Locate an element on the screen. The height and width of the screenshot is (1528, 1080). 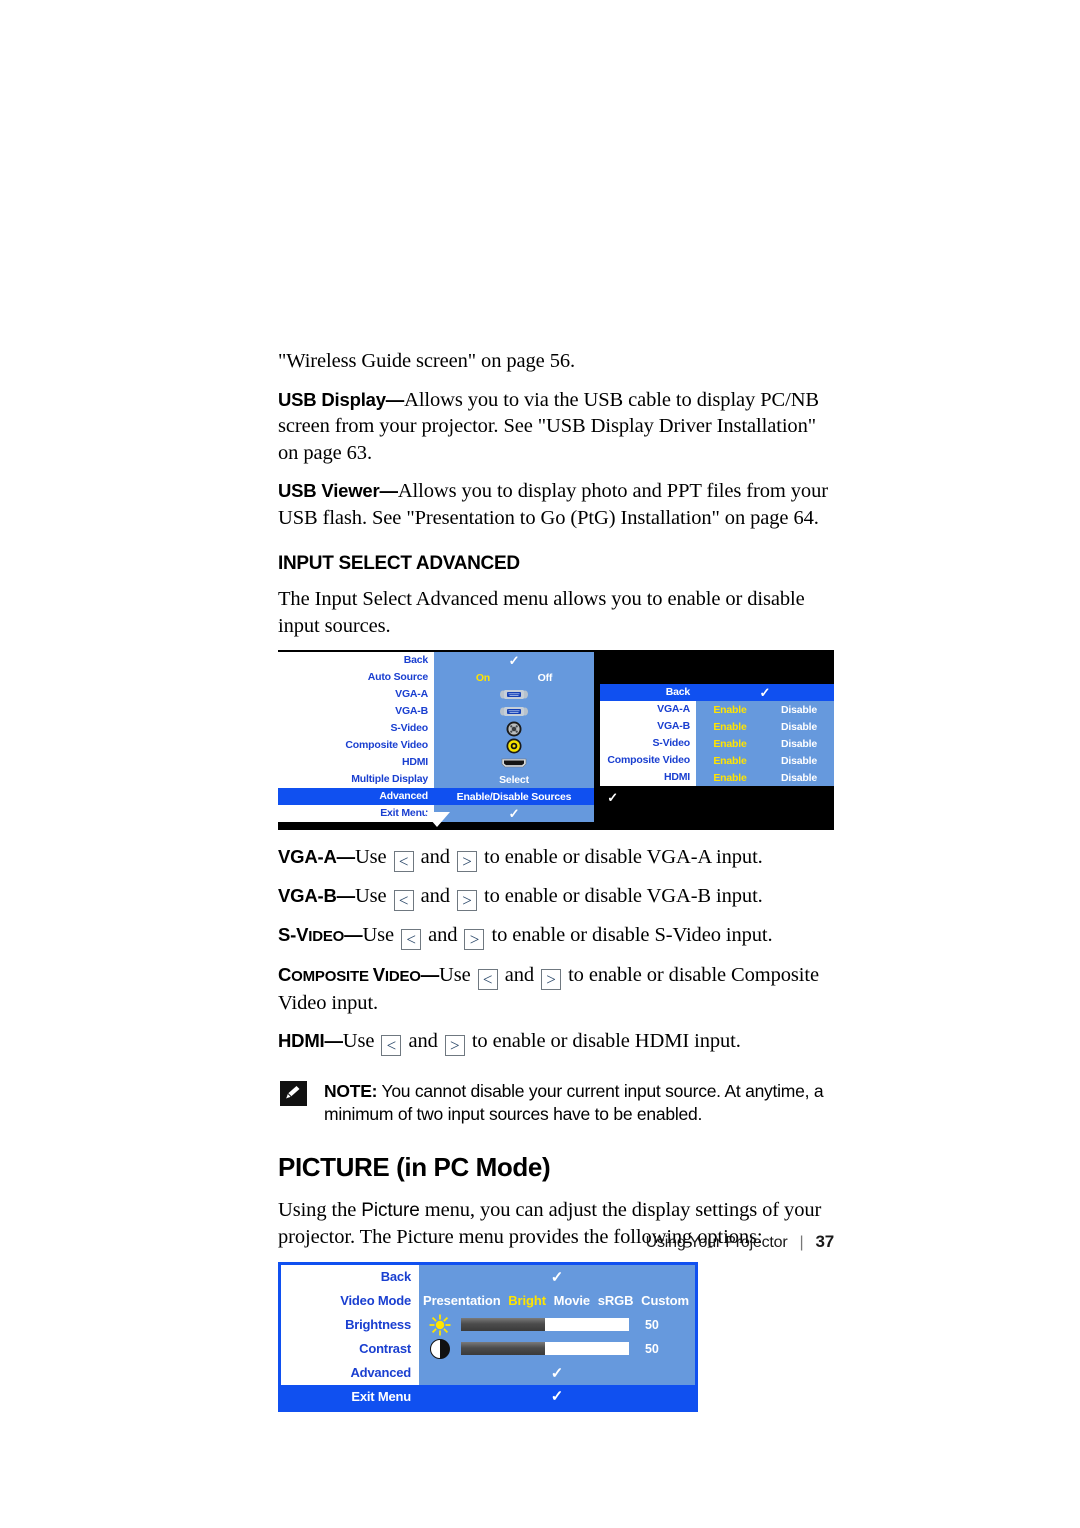
osd-row-brightness: Brightness 50 is located at coordinates (488, 1324).